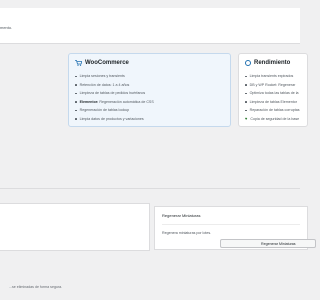 This screenshot has height=300, width=320. Describe the element at coordinates (149, 85) in the screenshot. I see `list-item: Retención de datos: 1 a 4 años` at that location.